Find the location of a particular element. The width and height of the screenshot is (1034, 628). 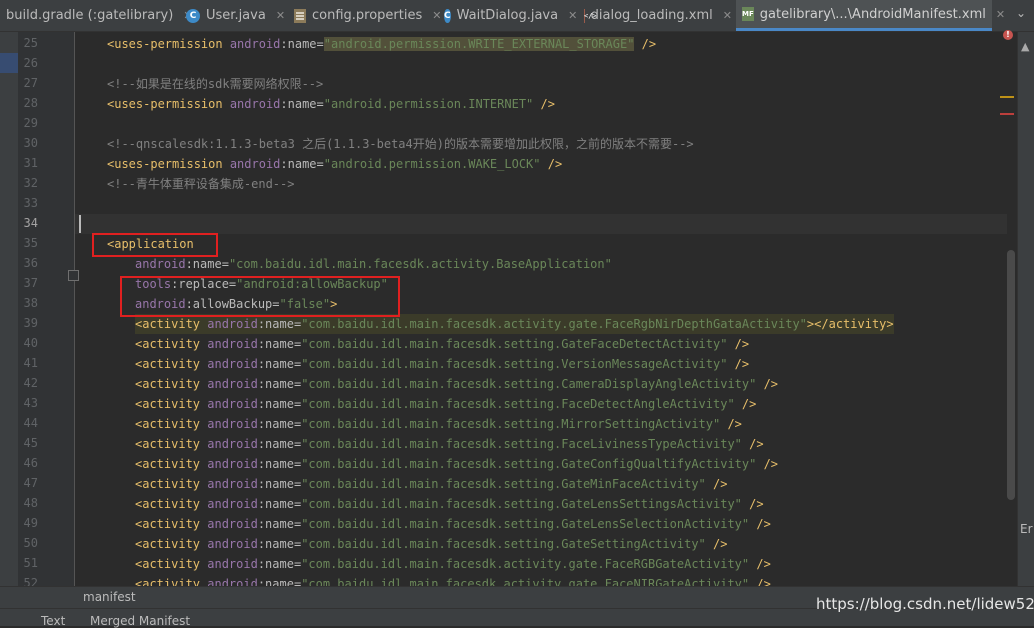

line-number: 25 is located at coordinates (30, 43).